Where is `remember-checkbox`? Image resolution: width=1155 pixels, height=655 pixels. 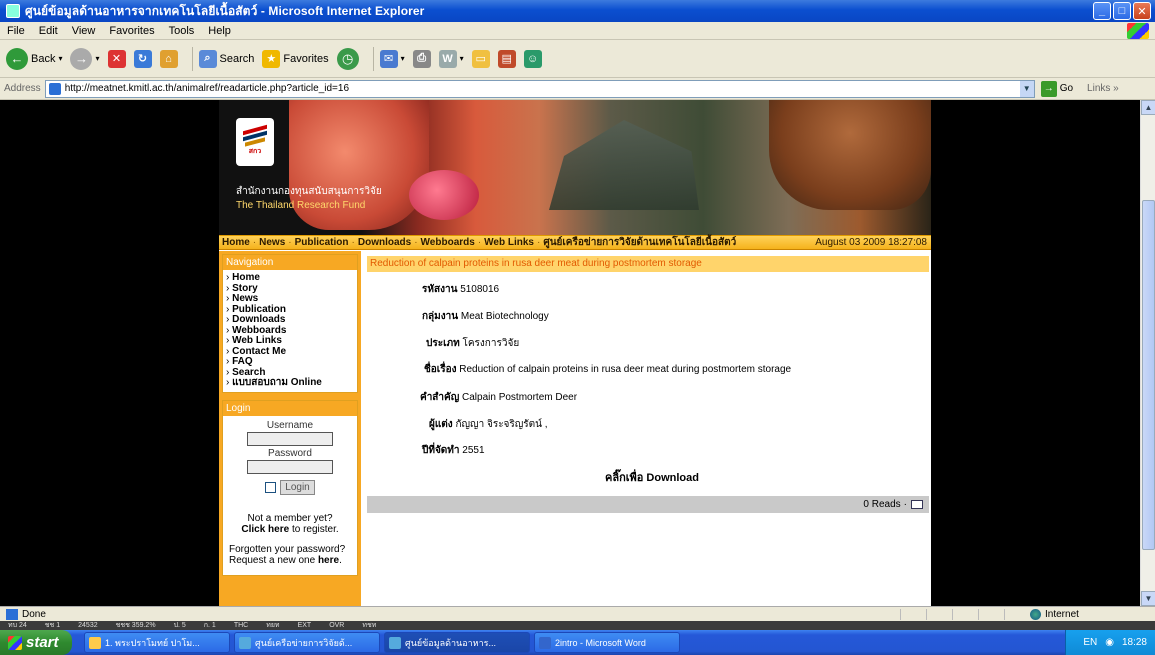 remember-checkbox is located at coordinates (271, 487).